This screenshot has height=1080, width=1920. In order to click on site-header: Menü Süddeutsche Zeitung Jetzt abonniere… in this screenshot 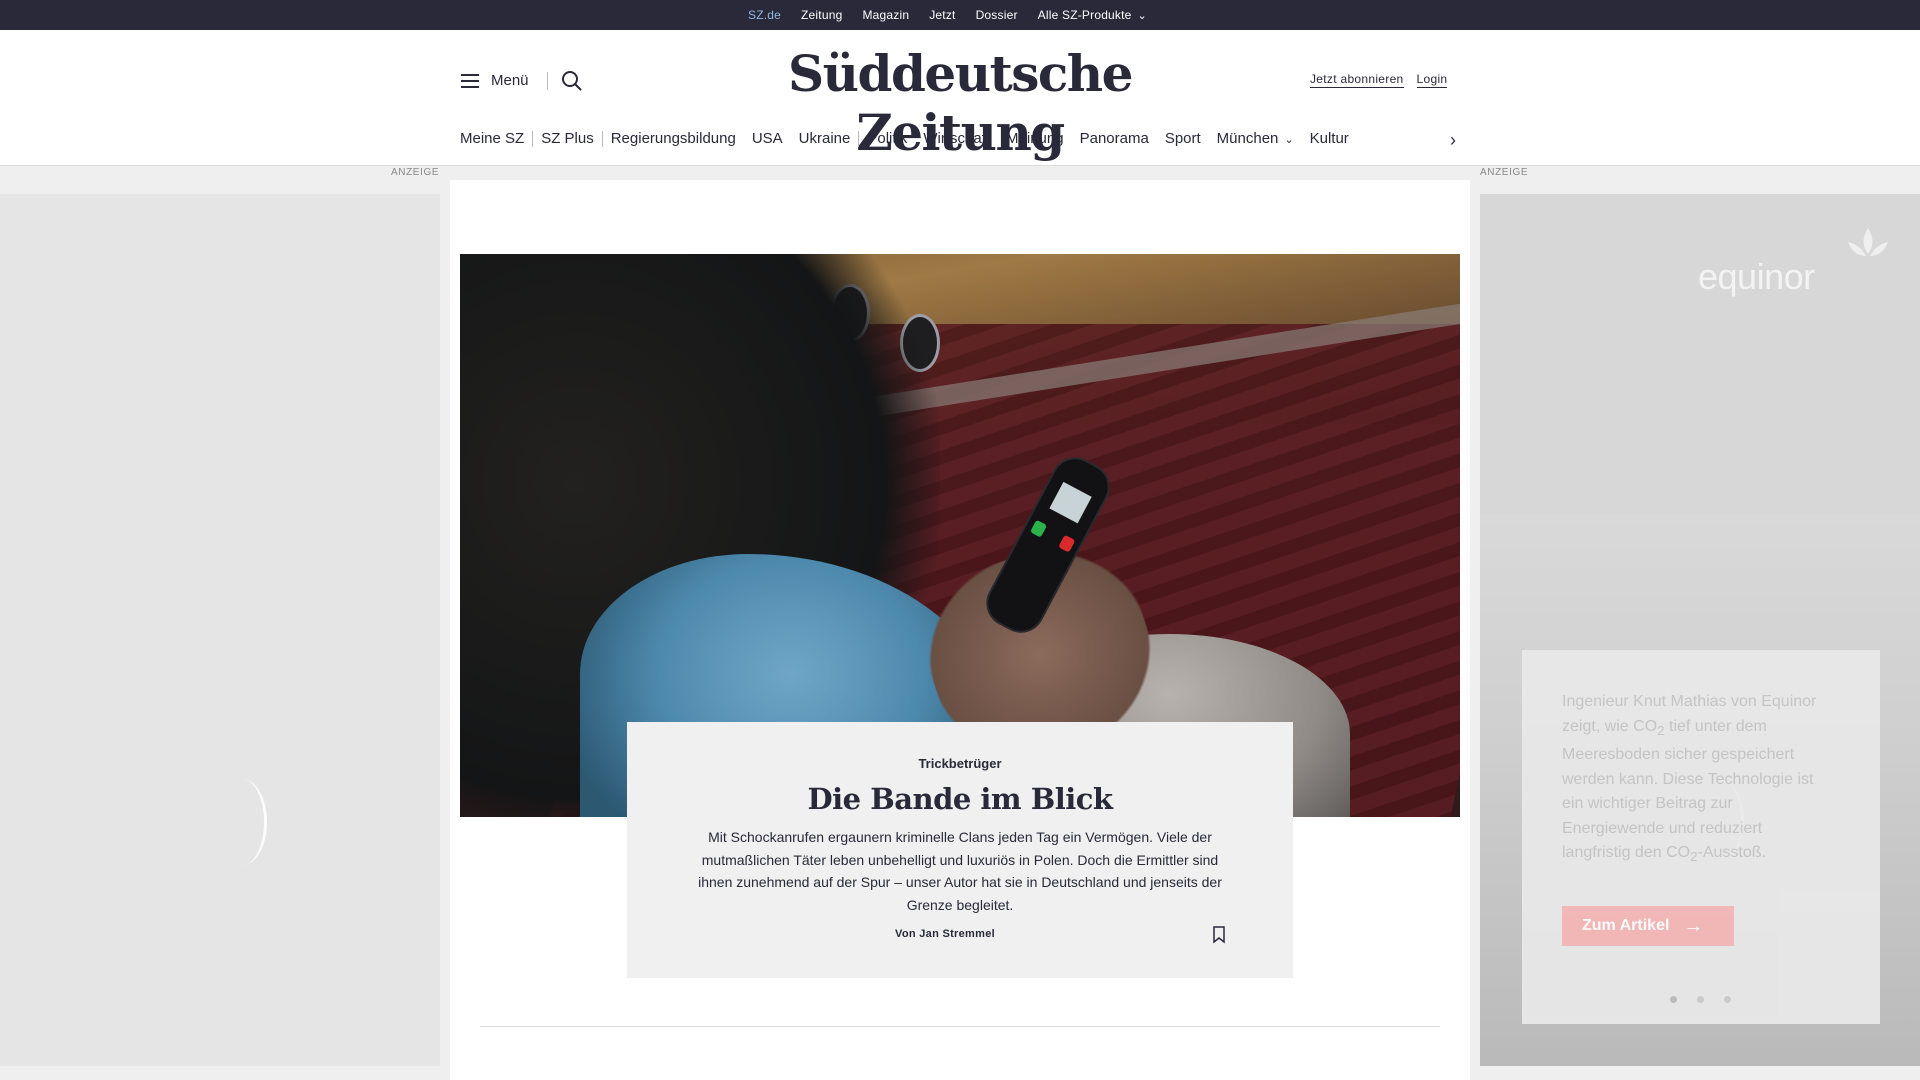, I will do `click(960, 98)`.